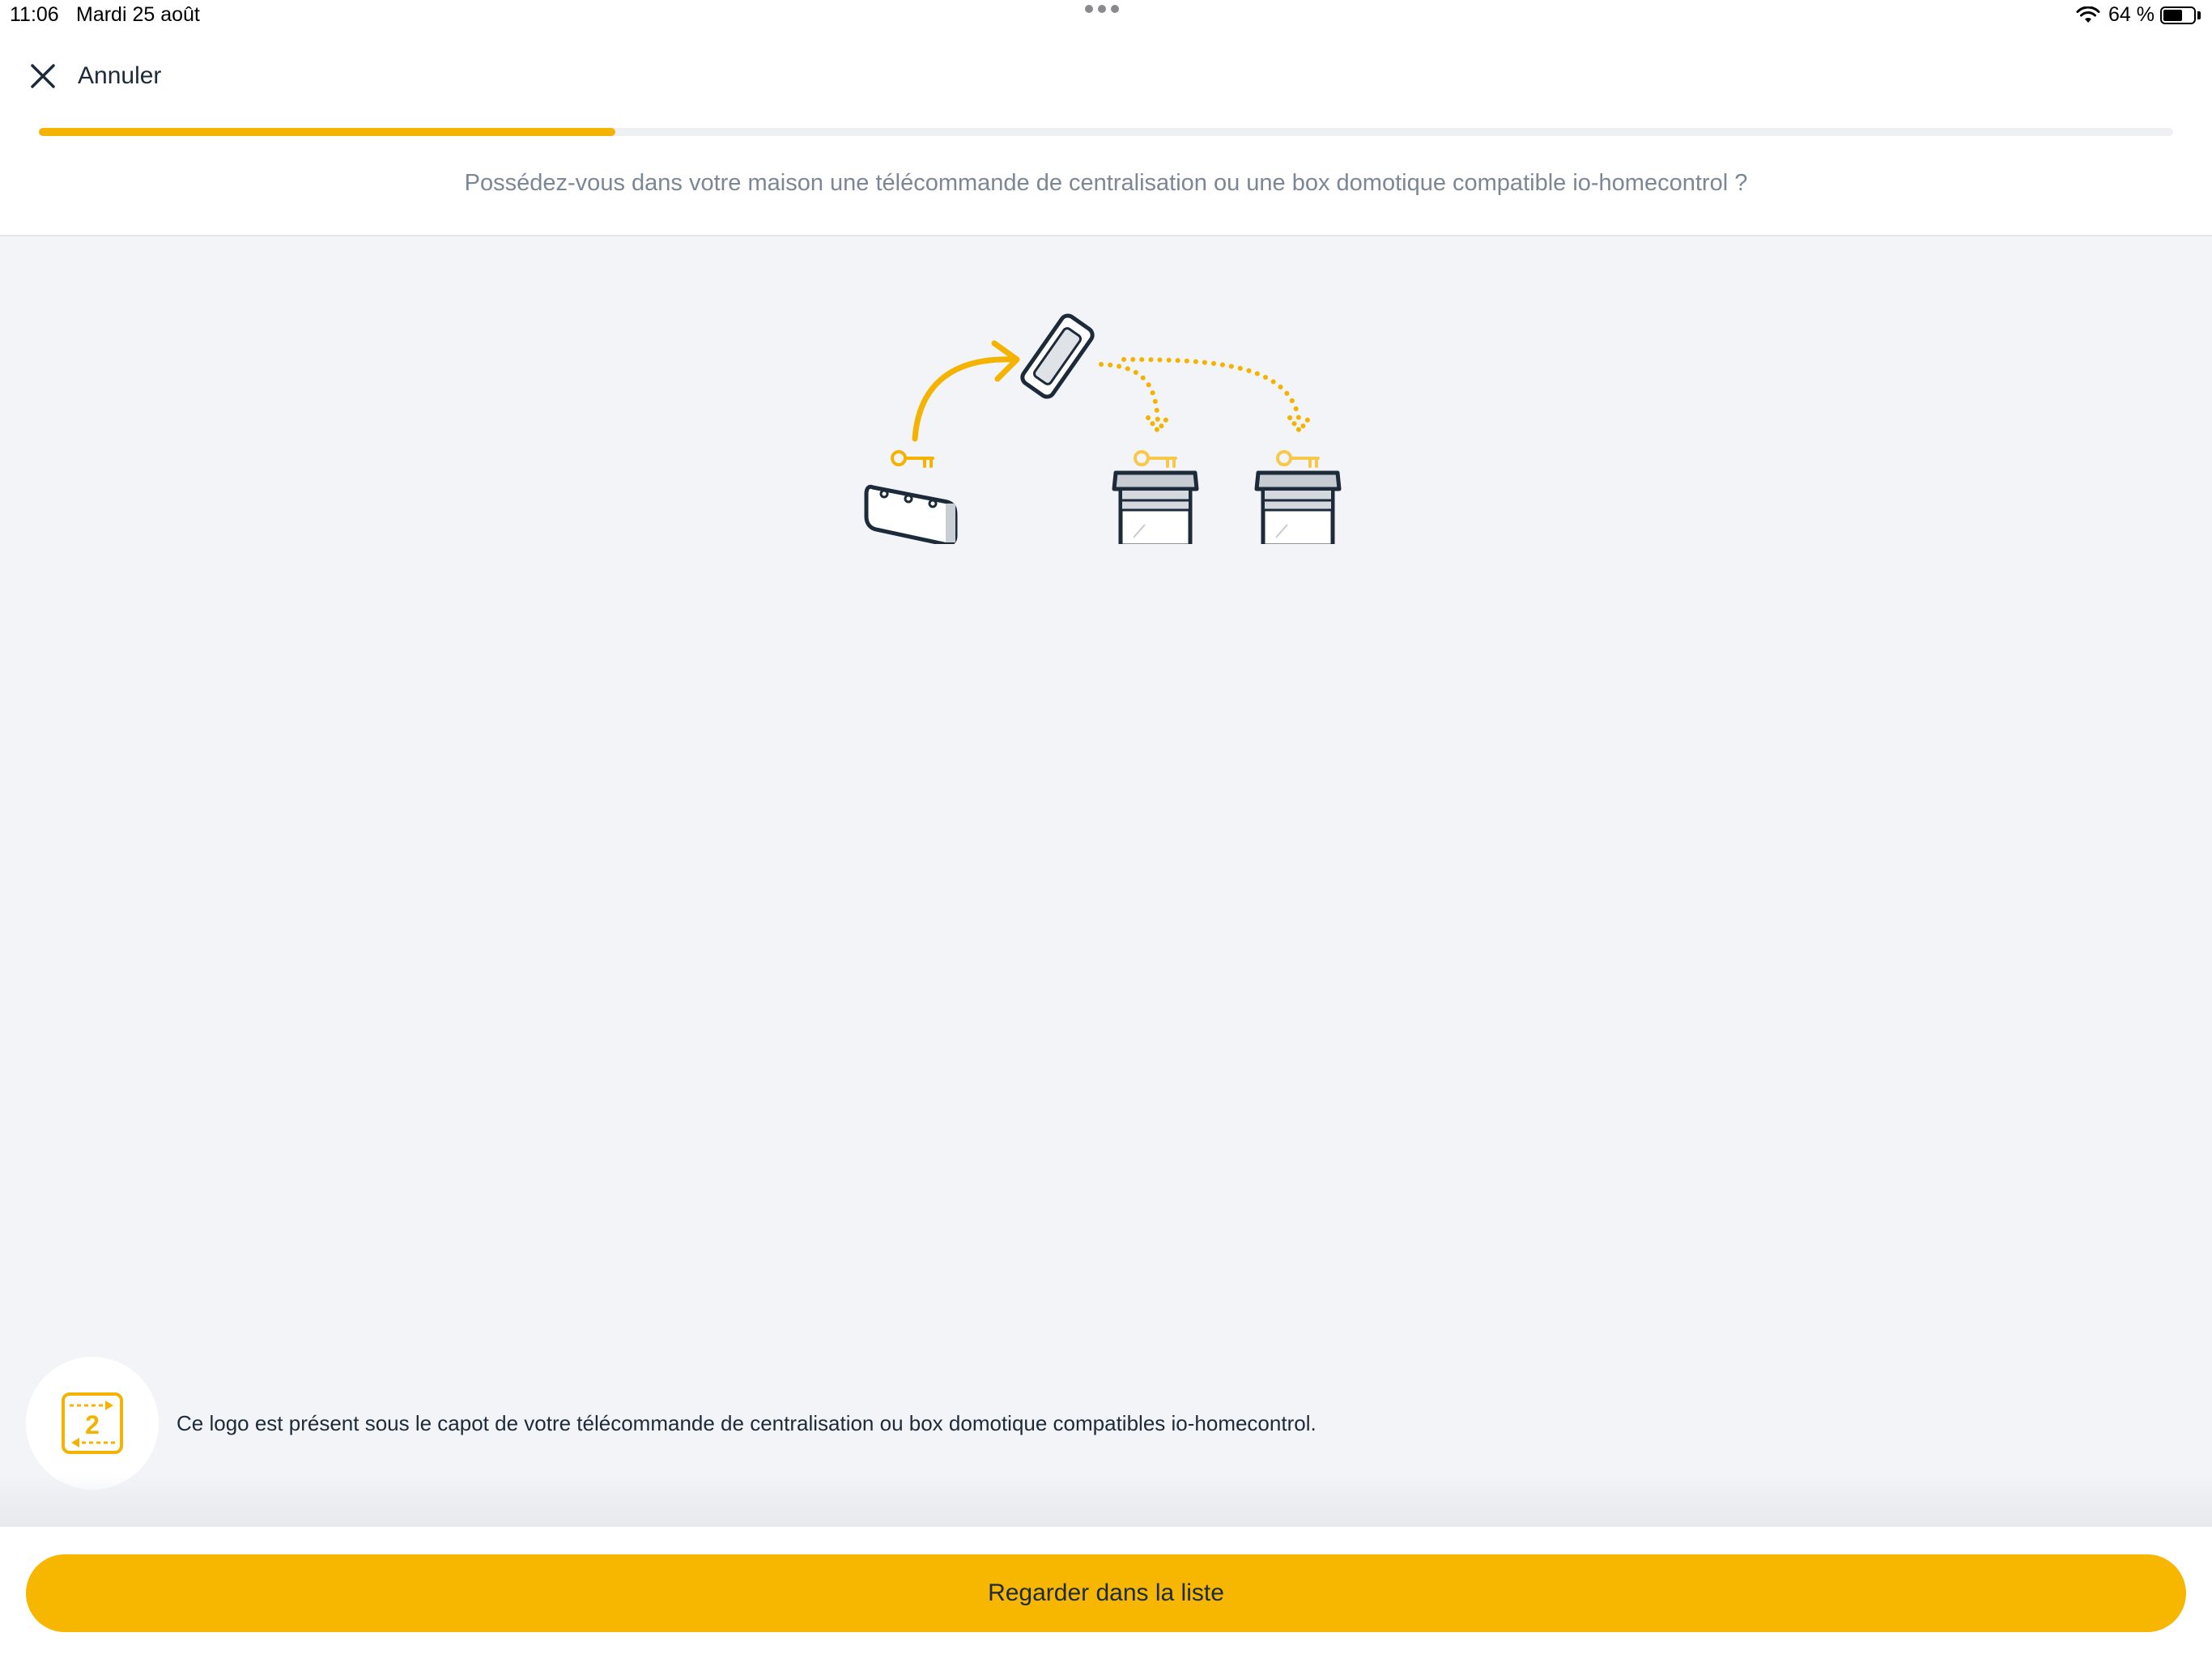  What do you see at coordinates (2132, 14) in the screenshot?
I see `battery-percentage: 64 %` at bounding box center [2132, 14].